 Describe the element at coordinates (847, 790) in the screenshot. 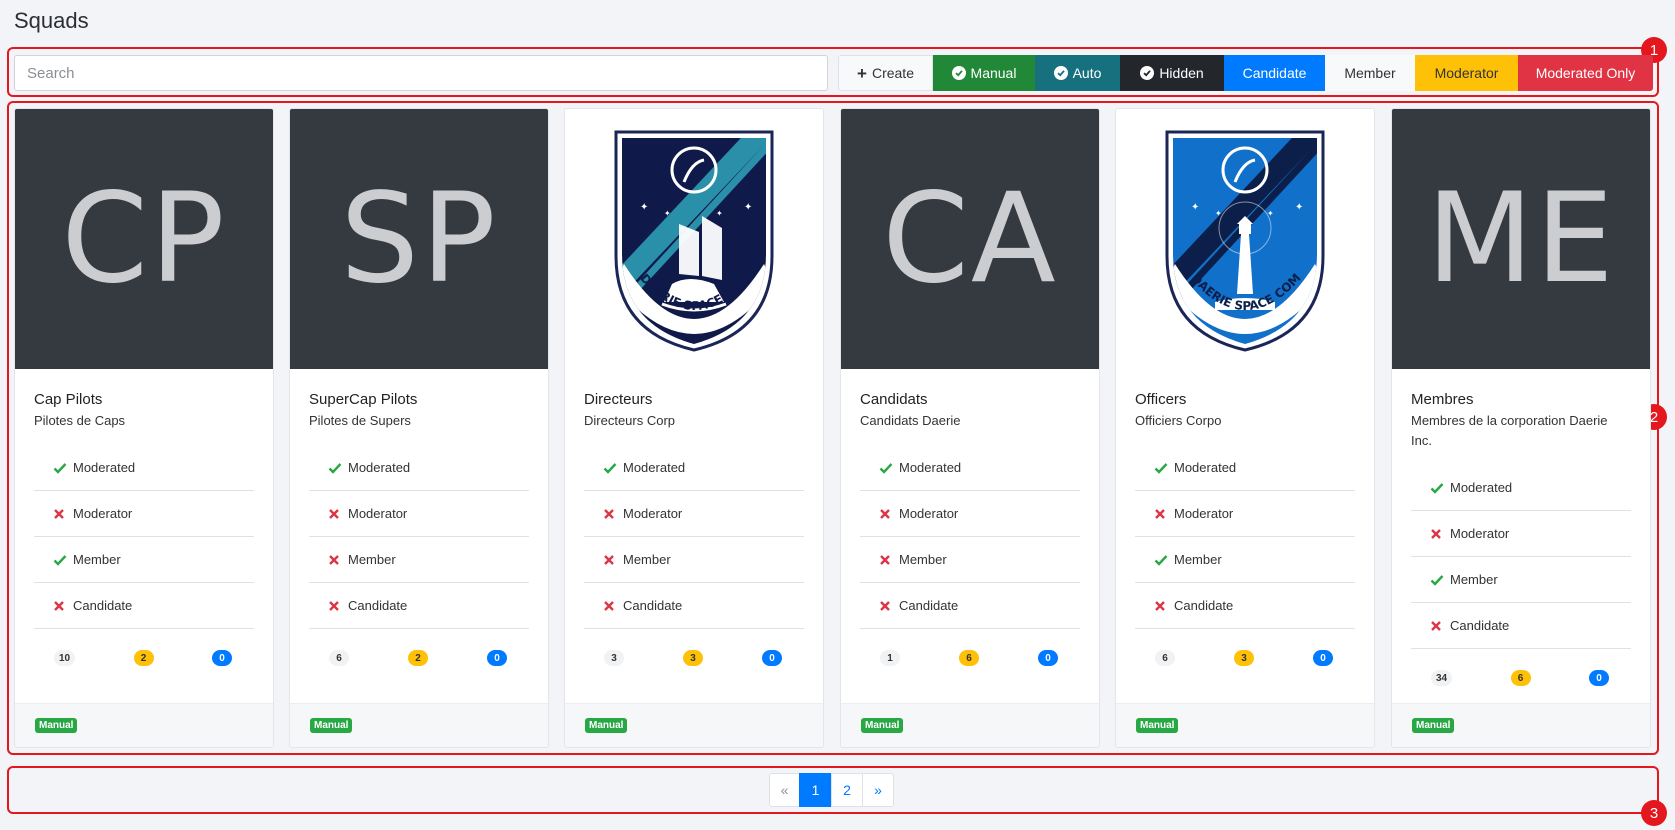

I see `pagination-page-2: 2` at that location.